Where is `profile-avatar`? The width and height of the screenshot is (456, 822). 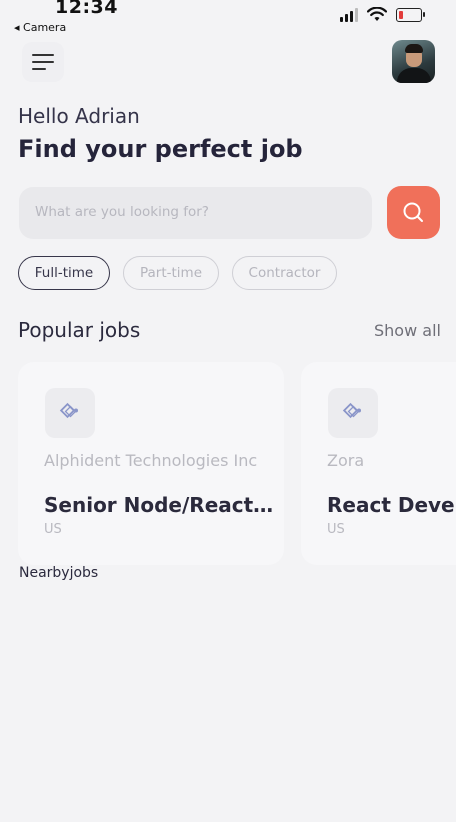 profile-avatar is located at coordinates (413, 61).